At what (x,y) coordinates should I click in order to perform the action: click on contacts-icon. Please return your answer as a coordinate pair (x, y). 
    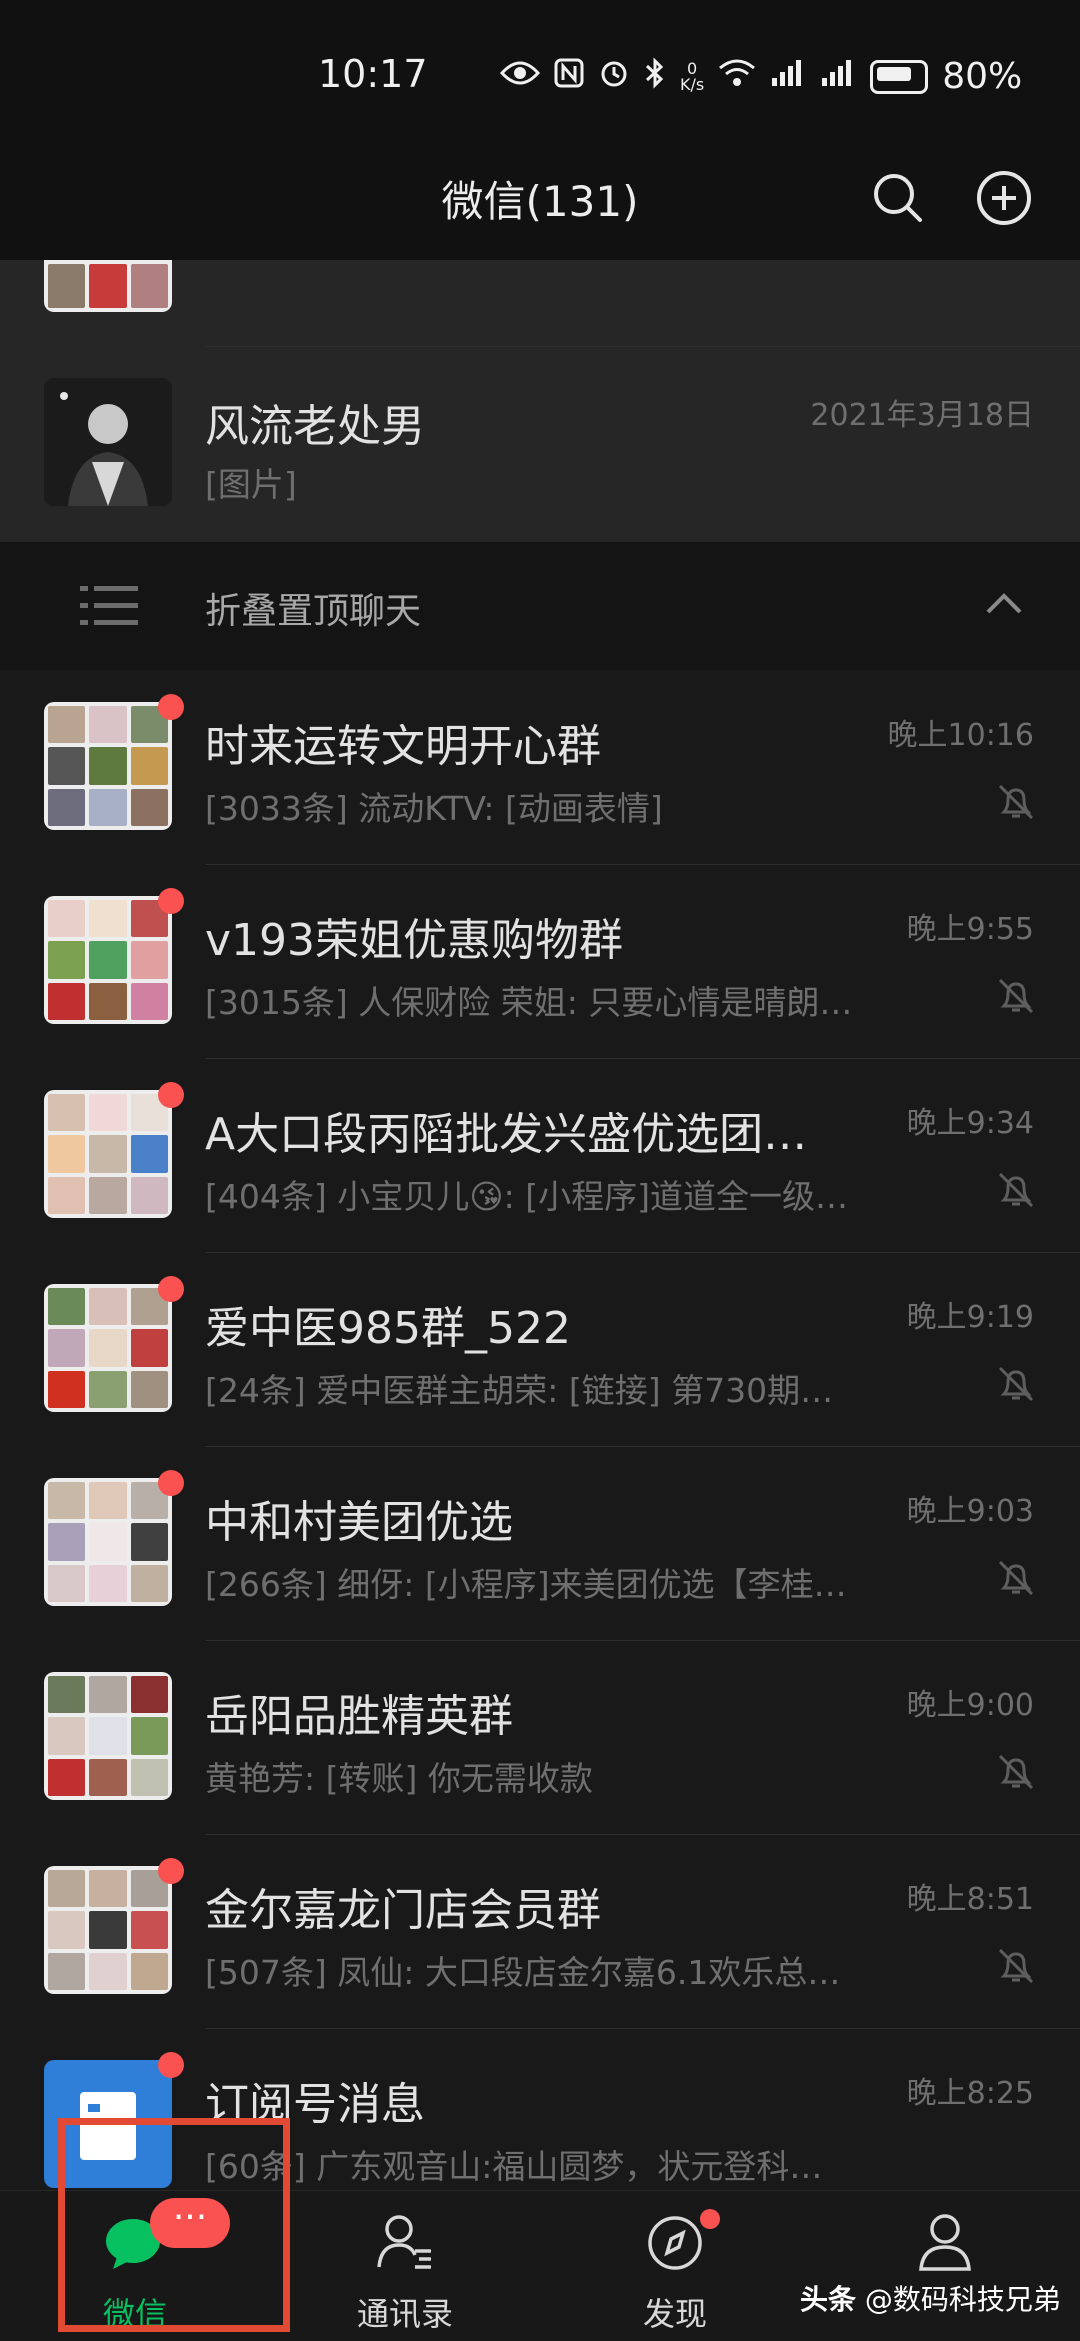
    Looking at the image, I should click on (404, 2242).